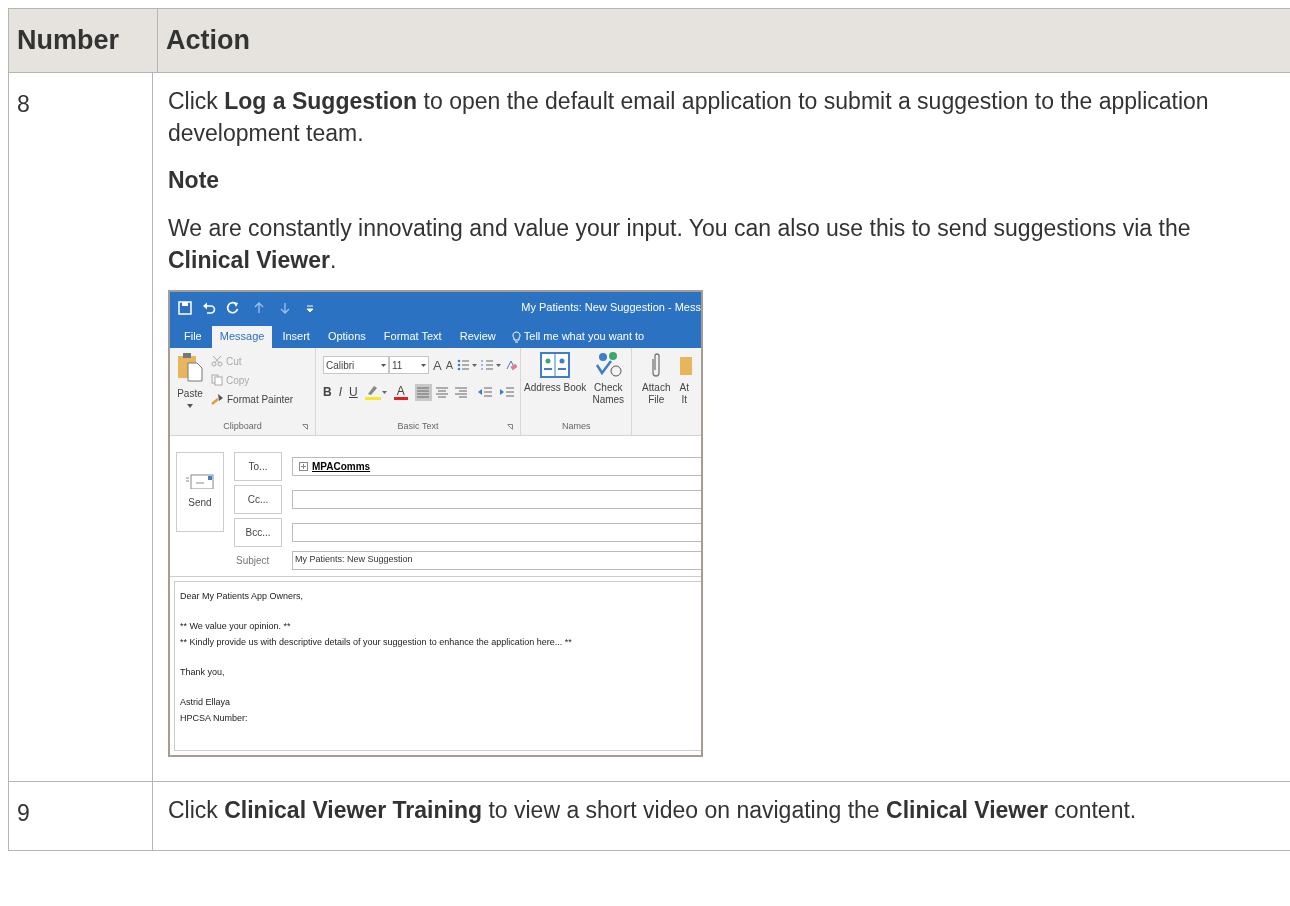 The height and width of the screenshot is (906, 1290). Describe the element at coordinates (217, 361) in the screenshot. I see `scissors-icon` at that location.